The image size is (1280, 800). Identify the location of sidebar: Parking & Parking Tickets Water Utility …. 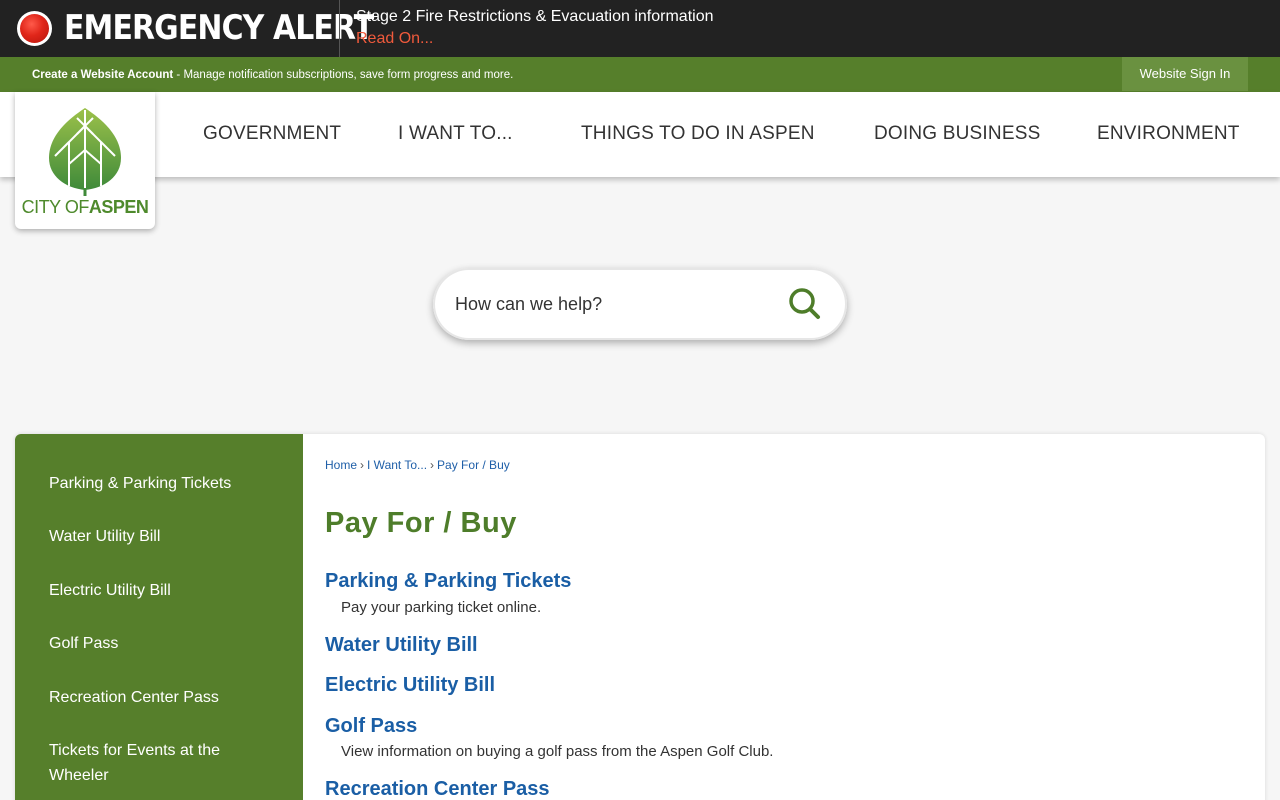
(159, 617).